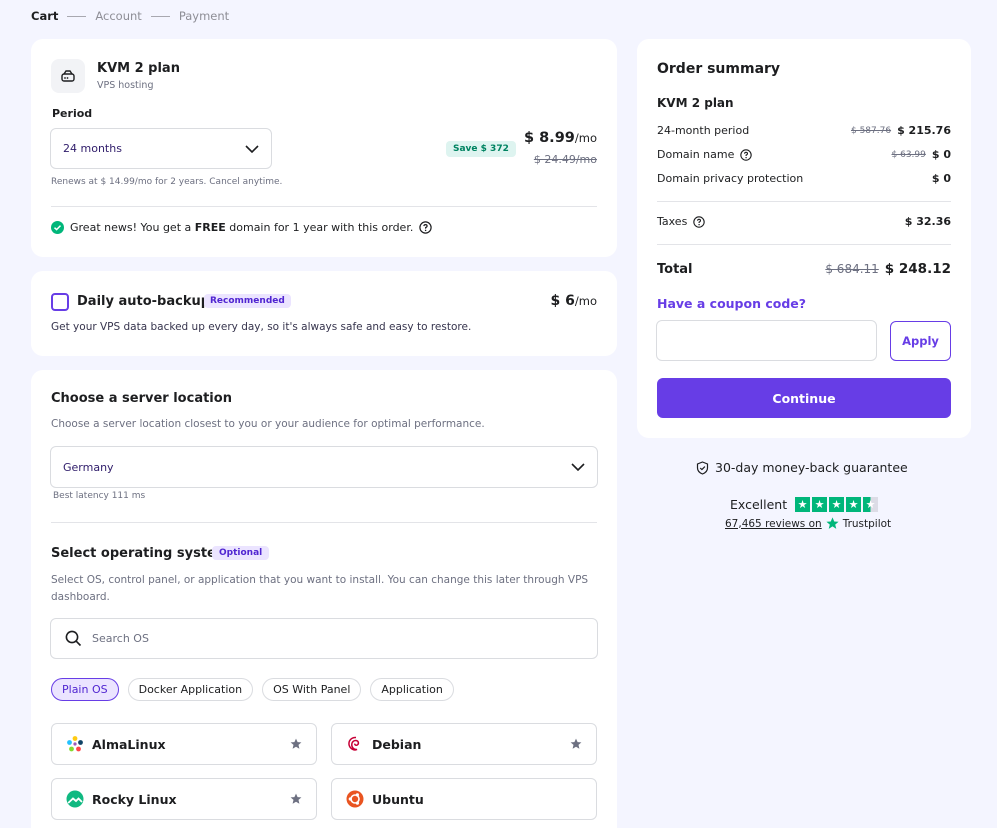 This screenshot has height=828, width=997. Describe the element at coordinates (60, 302) in the screenshot. I see `backup-checkbox` at that location.